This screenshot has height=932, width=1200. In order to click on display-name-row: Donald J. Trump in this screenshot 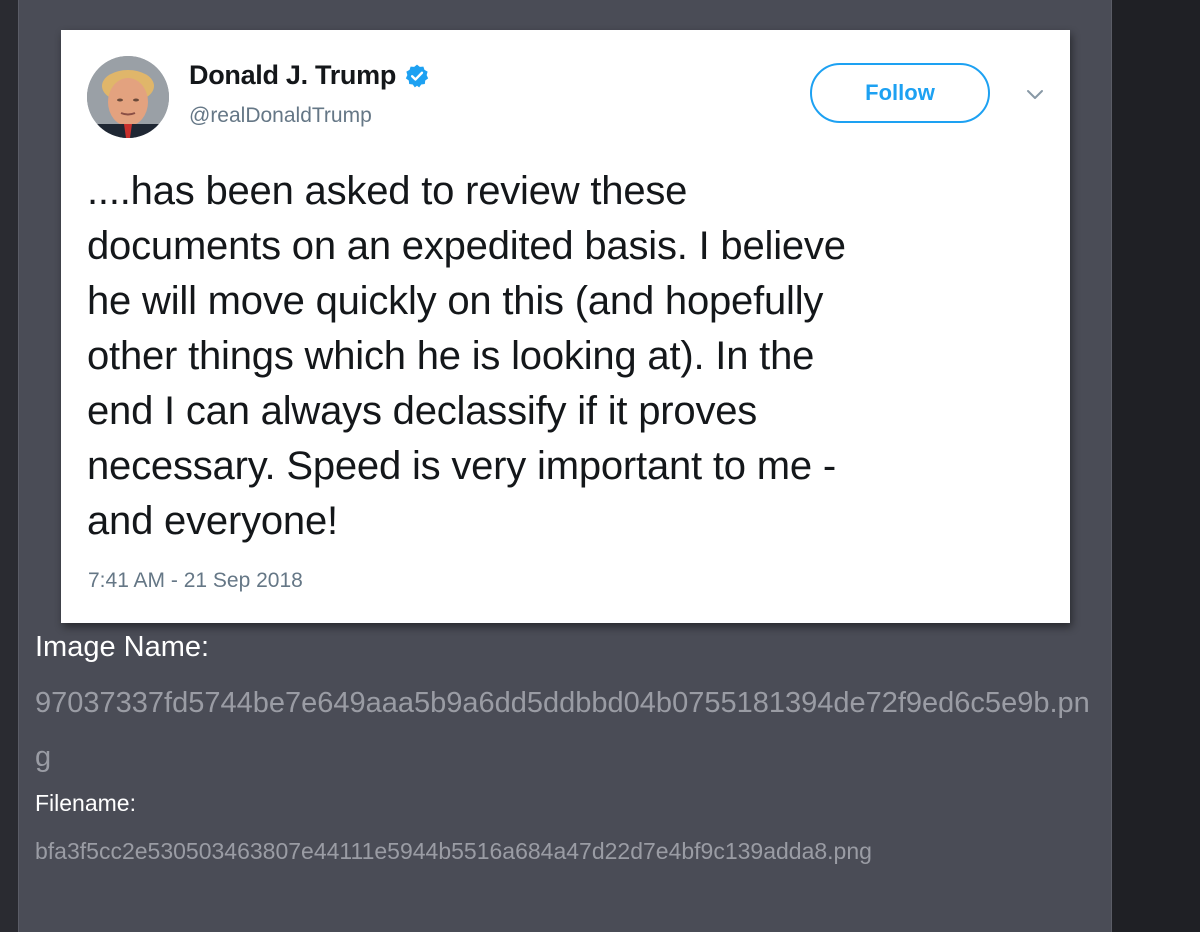, I will do `click(309, 75)`.